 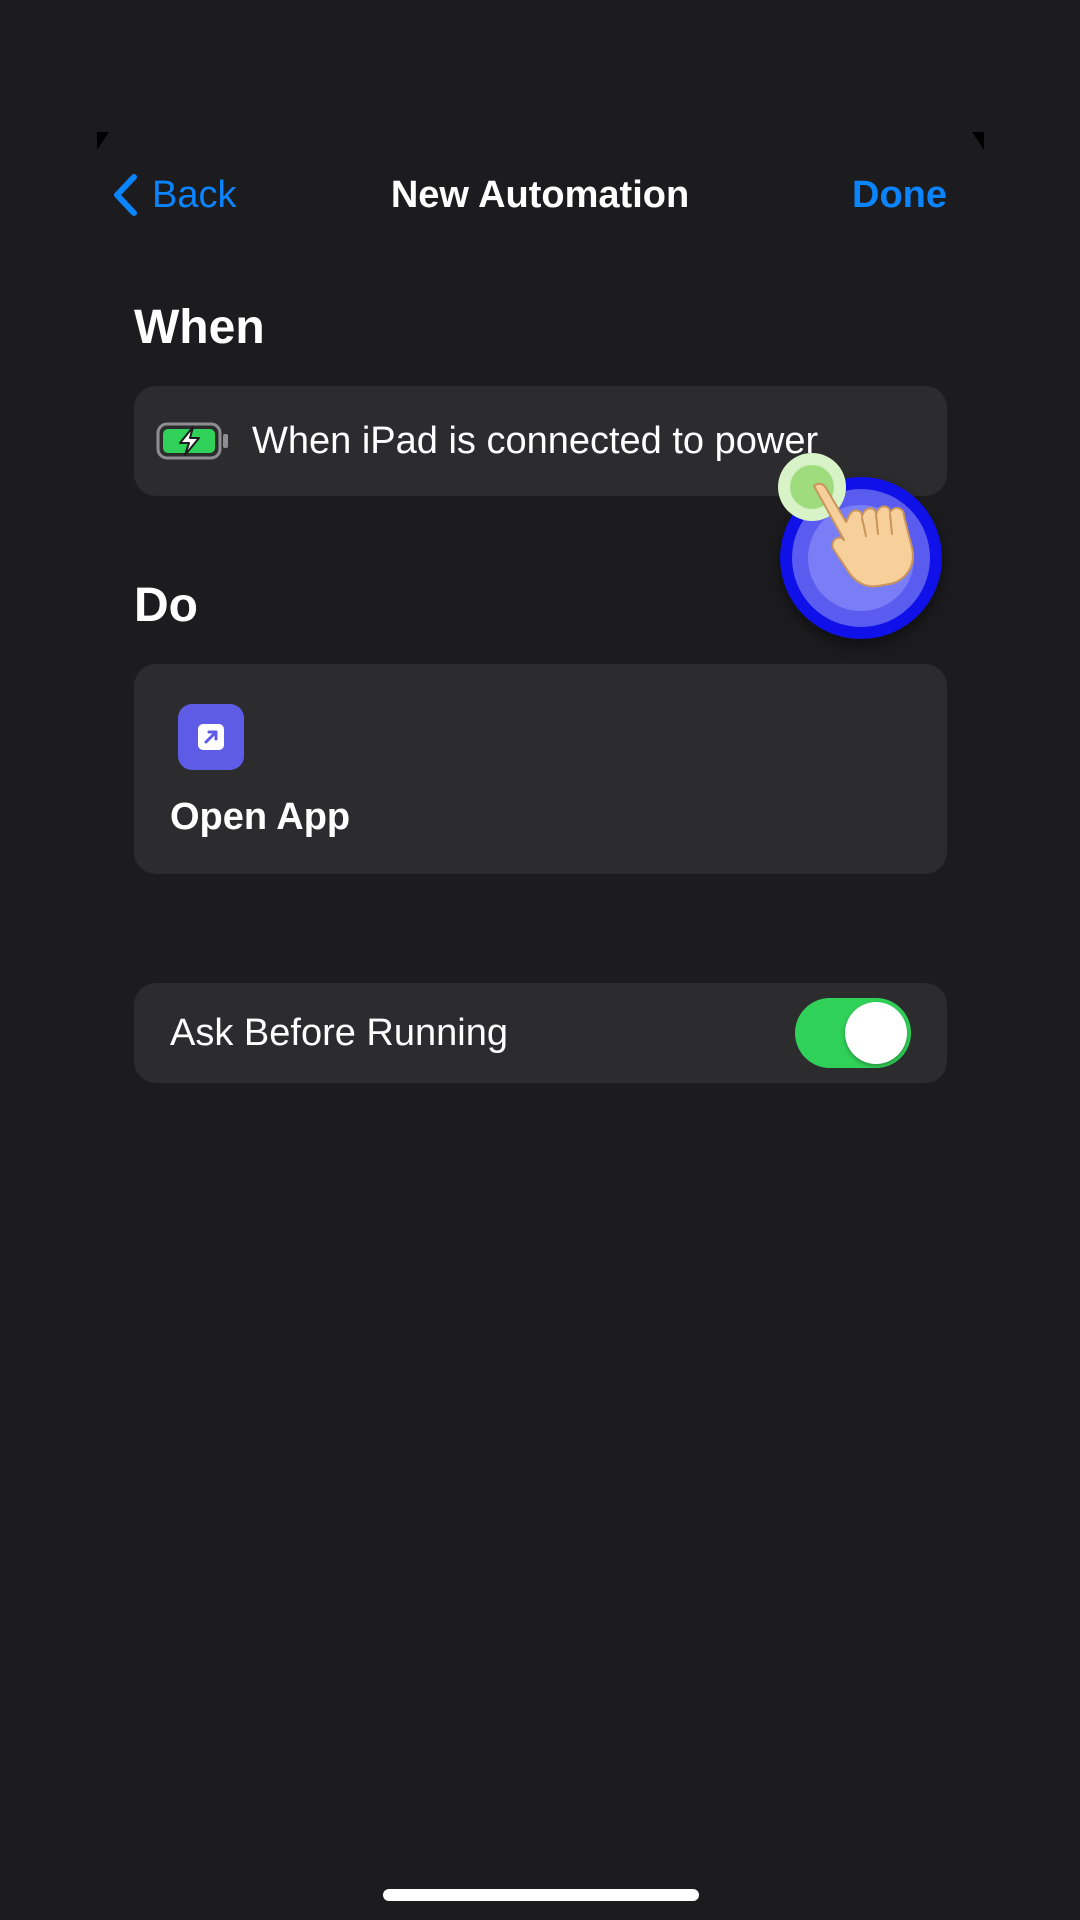 I want to click on battery-charging-icon, so click(x=192, y=441).